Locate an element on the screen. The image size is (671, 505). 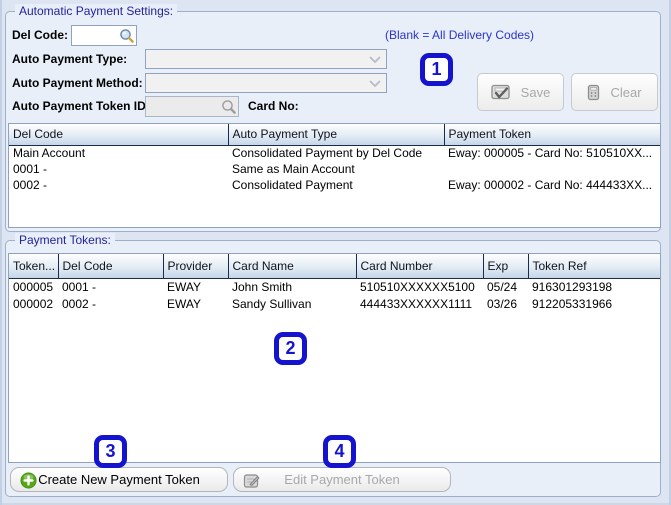
table-cell: 05/24 is located at coordinates (502, 286).